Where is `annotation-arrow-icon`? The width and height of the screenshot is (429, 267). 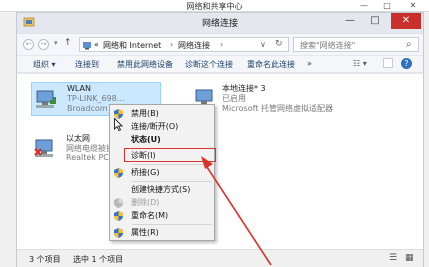
annotation-arrow-icon is located at coordinates (236, 211).